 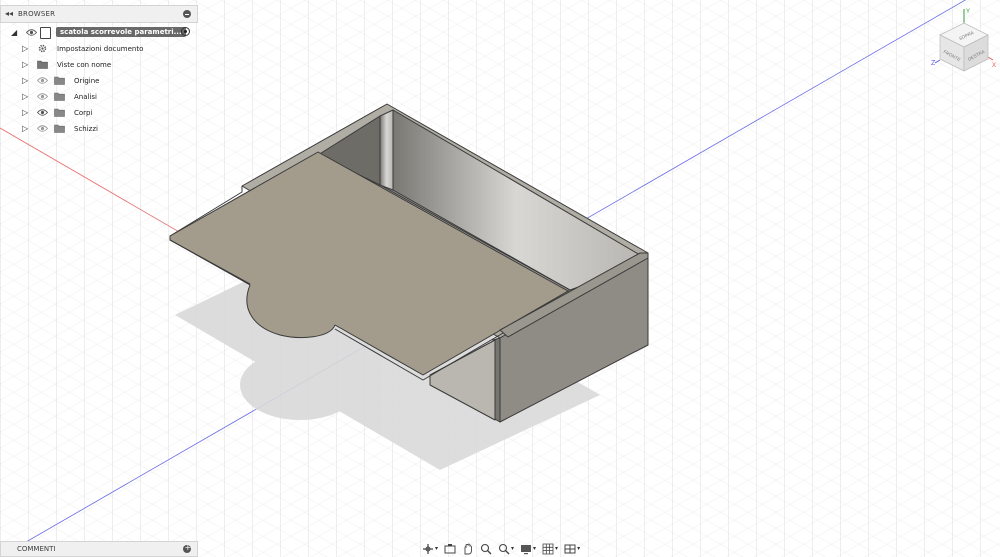 I want to click on tree-item-label: Corpi, so click(x=83, y=113).